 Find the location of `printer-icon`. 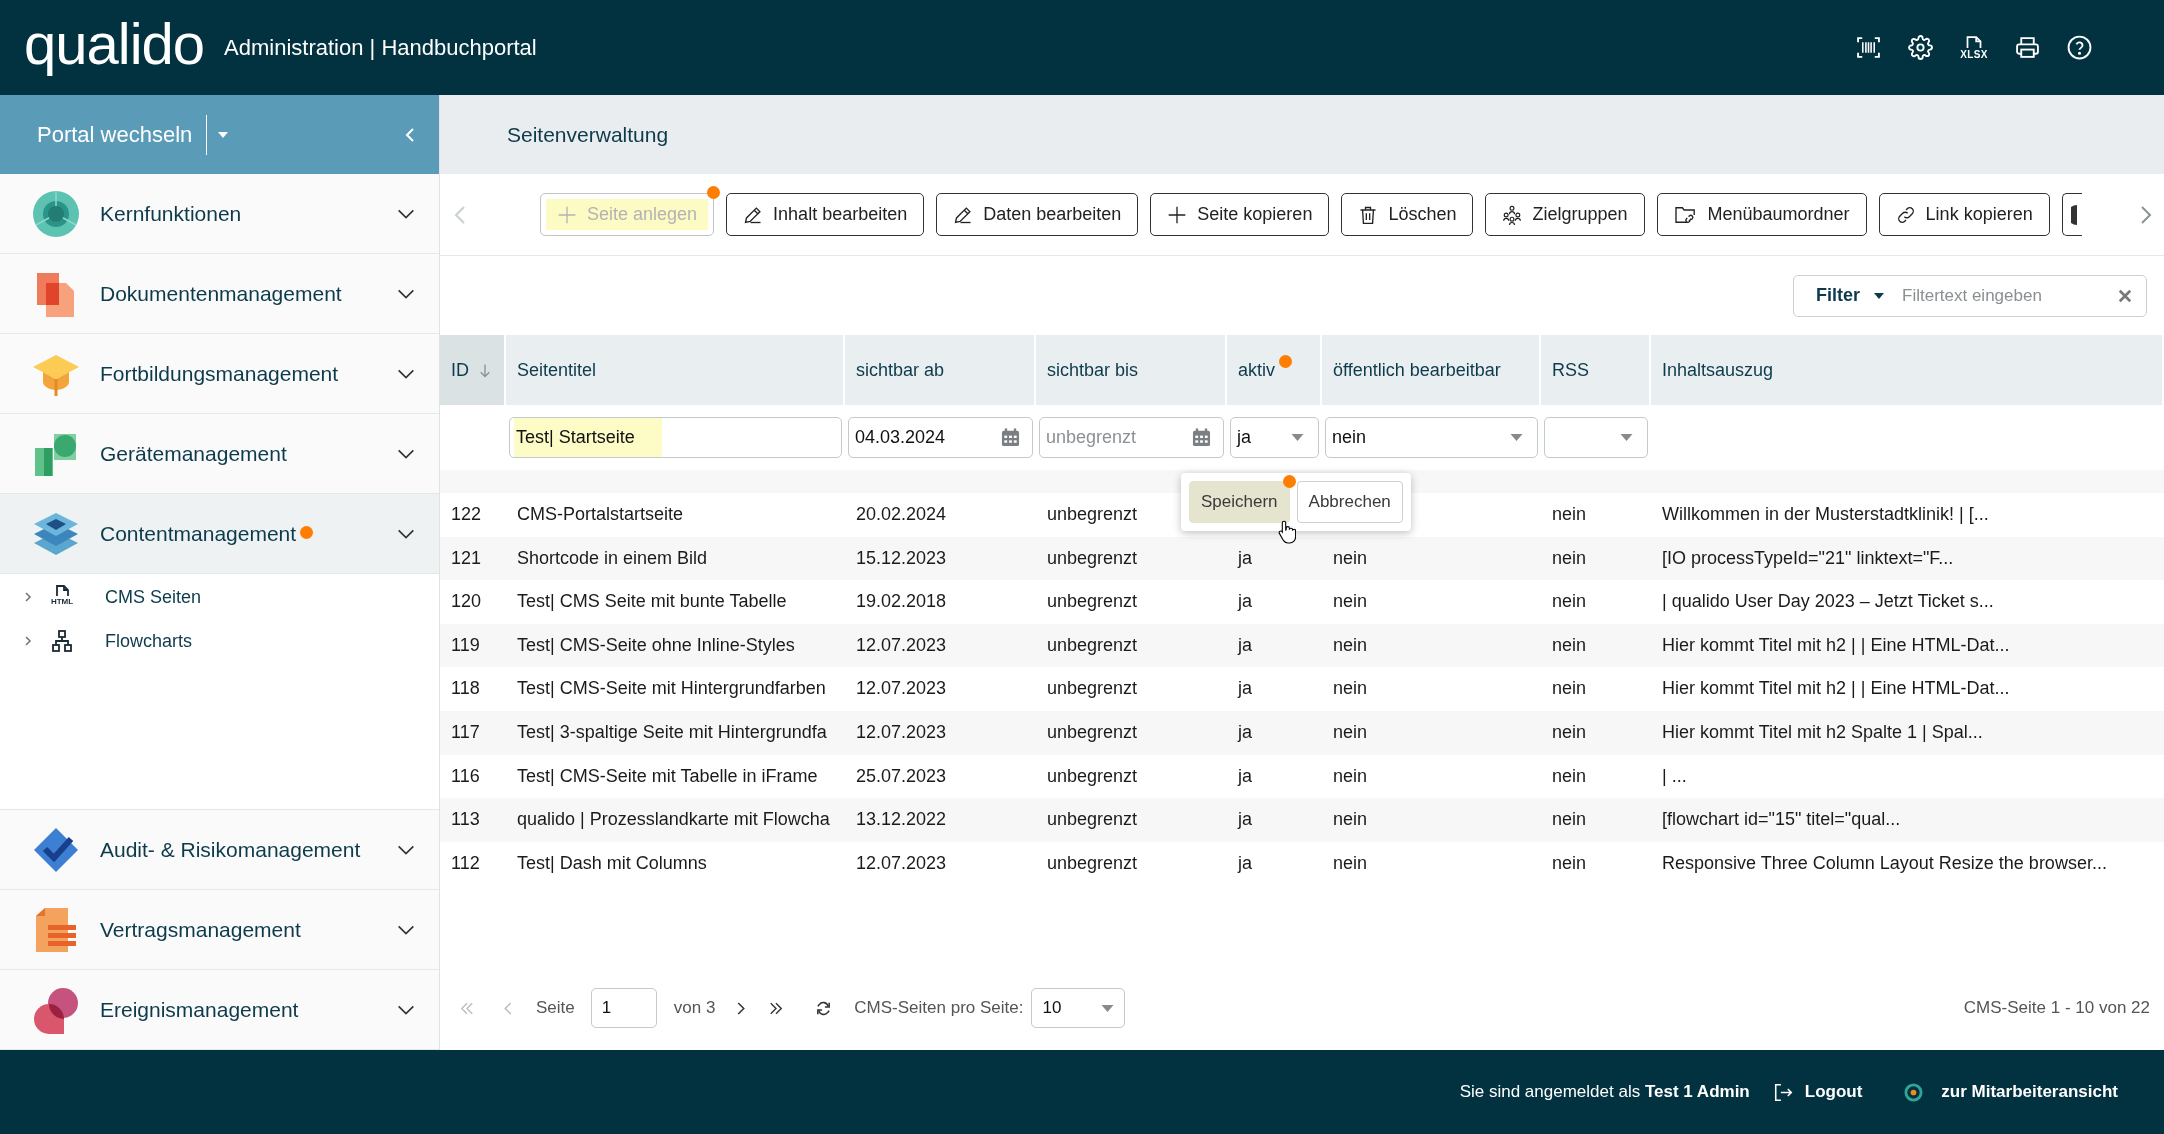

printer-icon is located at coordinates (2027, 47).